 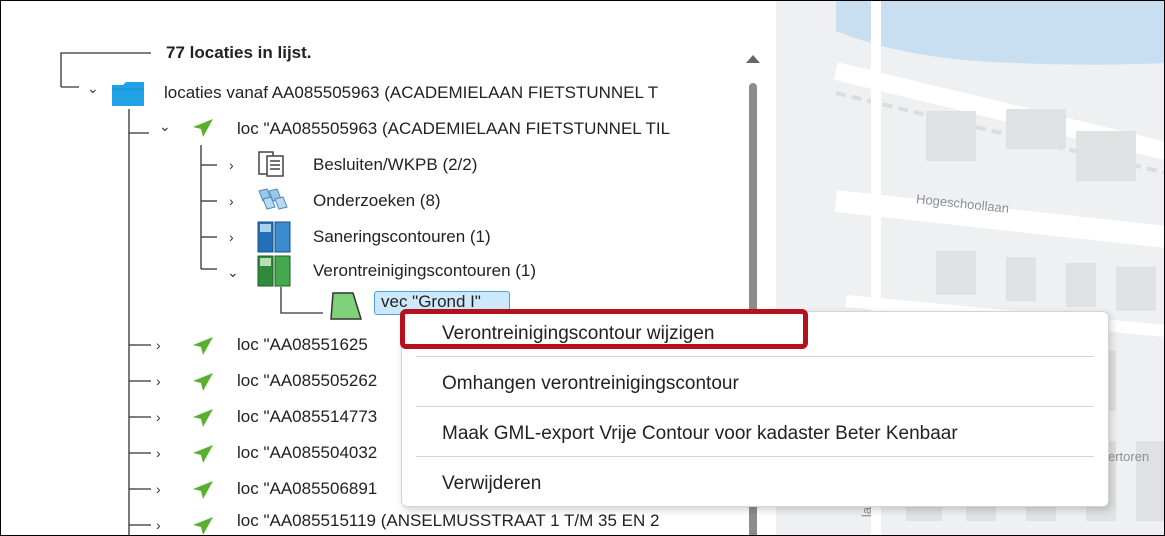 What do you see at coordinates (377, 201) in the screenshot?
I see `tree-node-label: Onderzoeken (8)` at bounding box center [377, 201].